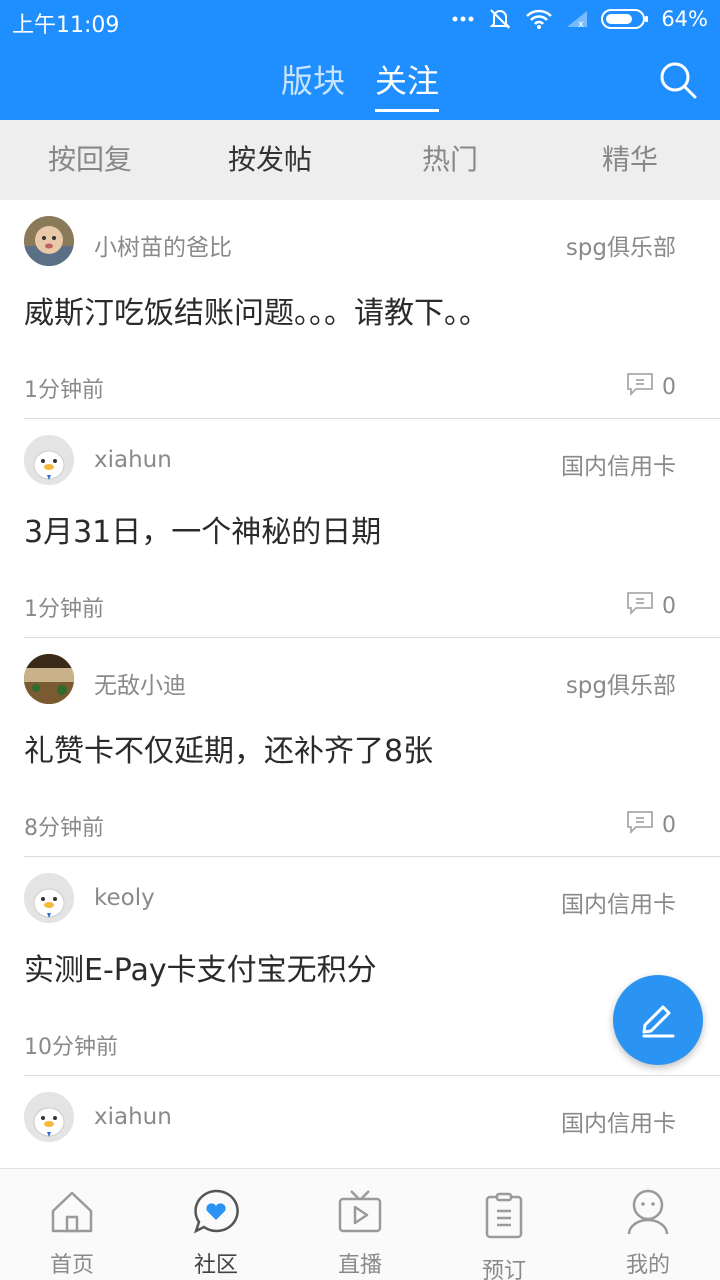 This screenshot has height=1280, width=720. What do you see at coordinates (66, 25) in the screenshot?
I see `status-time: 上午11:09` at bounding box center [66, 25].